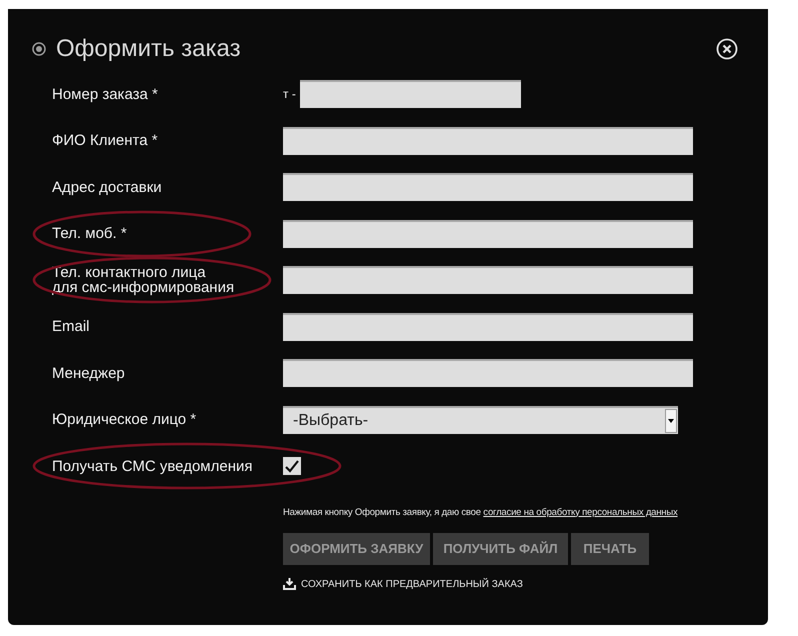 This screenshot has width=798, height=636. Describe the element at coordinates (356, 548) in the screenshot. I see `action-button: ОФОРМИТЬ ЗАЯВКУ` at that location.